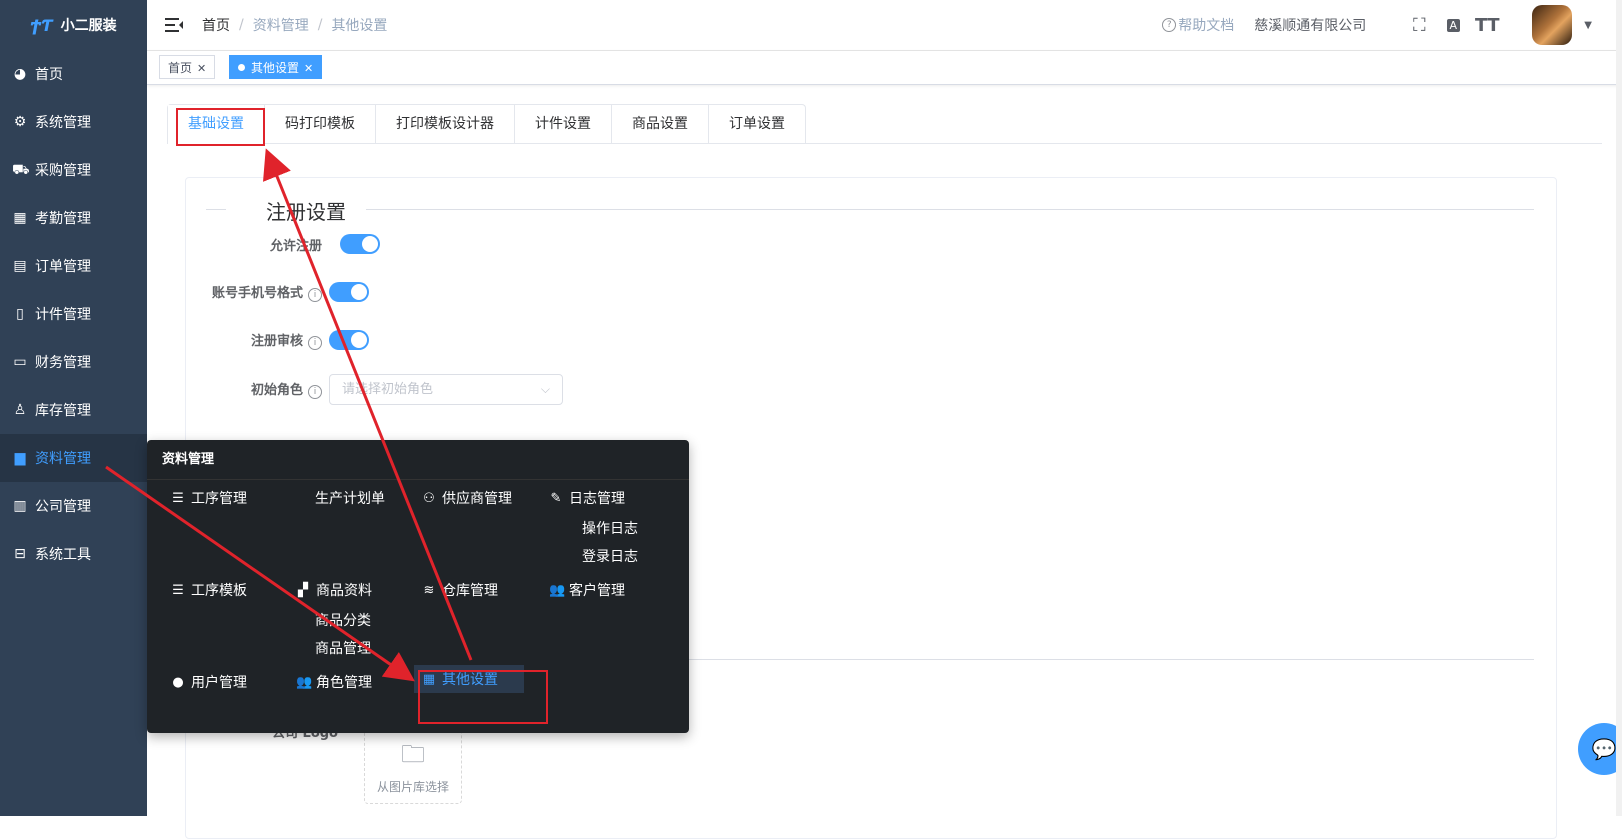  Describe the element at coordinates (303, 590) in the screenshot. I see `dashboard-icon: ▞` at that location.